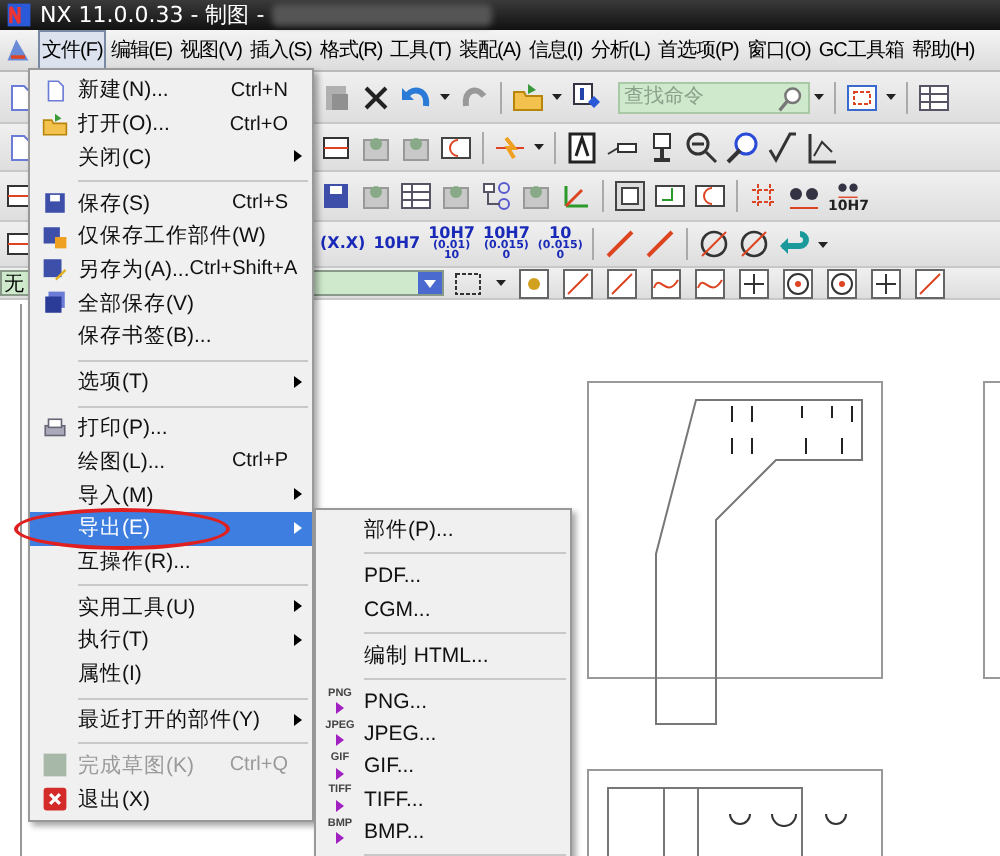 Image resolution: width=1000 pixels, height=856 pixels. Describe the element at coordinates (171, 270) in the screenshot. I see `file-menu-item: 另存为(A)...Ctrl+Shift+A` at that location.